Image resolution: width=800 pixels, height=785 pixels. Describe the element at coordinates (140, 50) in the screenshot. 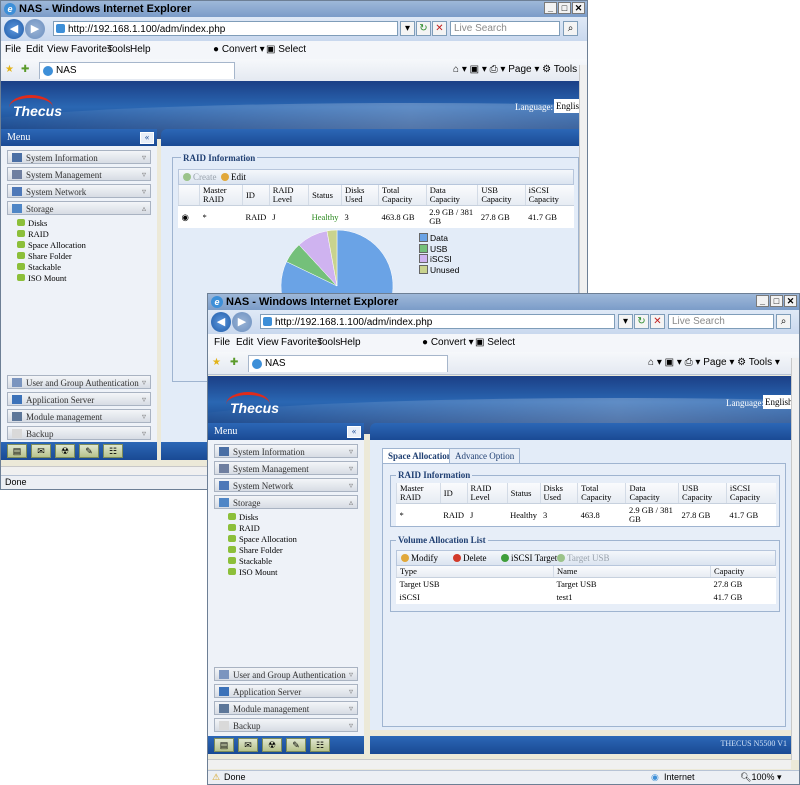

I see `menu-help: Help` at that location.